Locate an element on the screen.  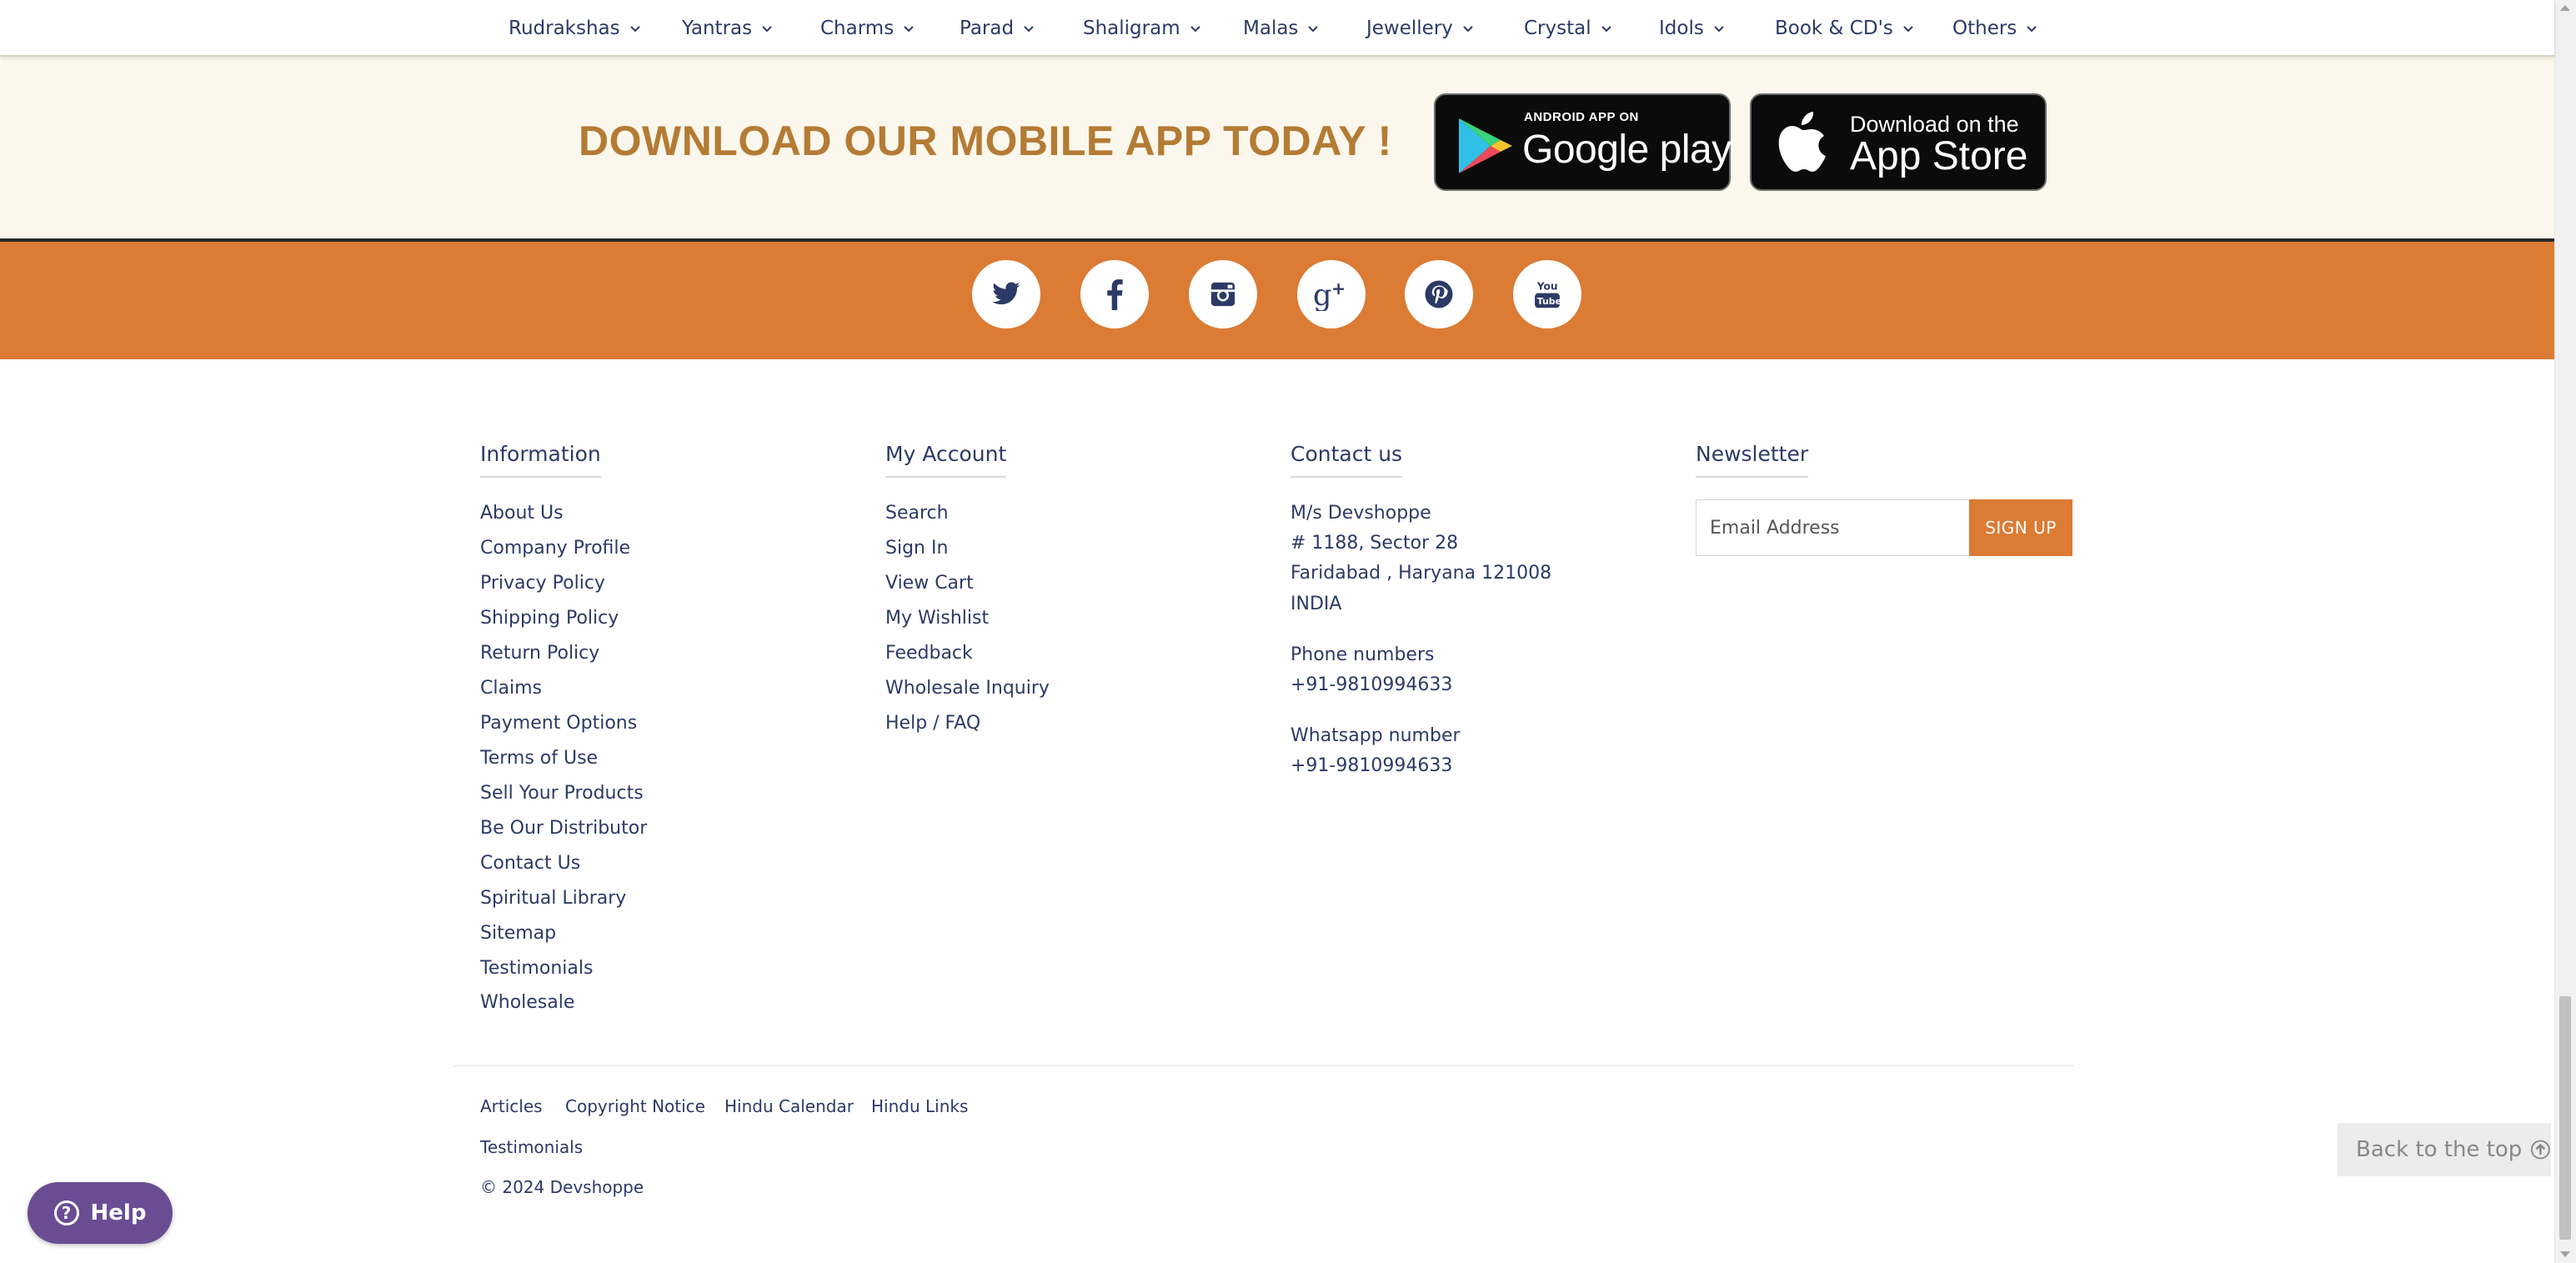
google-play-big-text: Google play is located at coordinates (1627, 150).